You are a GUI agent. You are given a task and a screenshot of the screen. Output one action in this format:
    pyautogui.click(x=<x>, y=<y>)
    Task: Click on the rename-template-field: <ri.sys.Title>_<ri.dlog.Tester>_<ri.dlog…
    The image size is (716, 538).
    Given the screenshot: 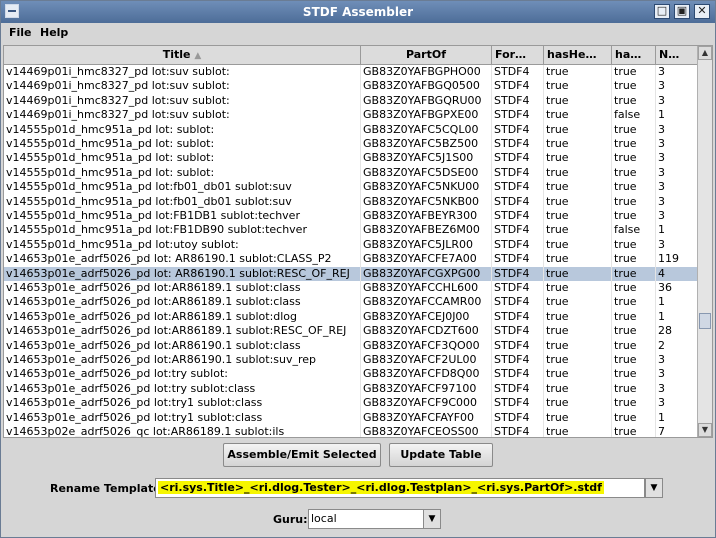 What is the action you would take?
    pyautogui.click(x=400, y=488)
    